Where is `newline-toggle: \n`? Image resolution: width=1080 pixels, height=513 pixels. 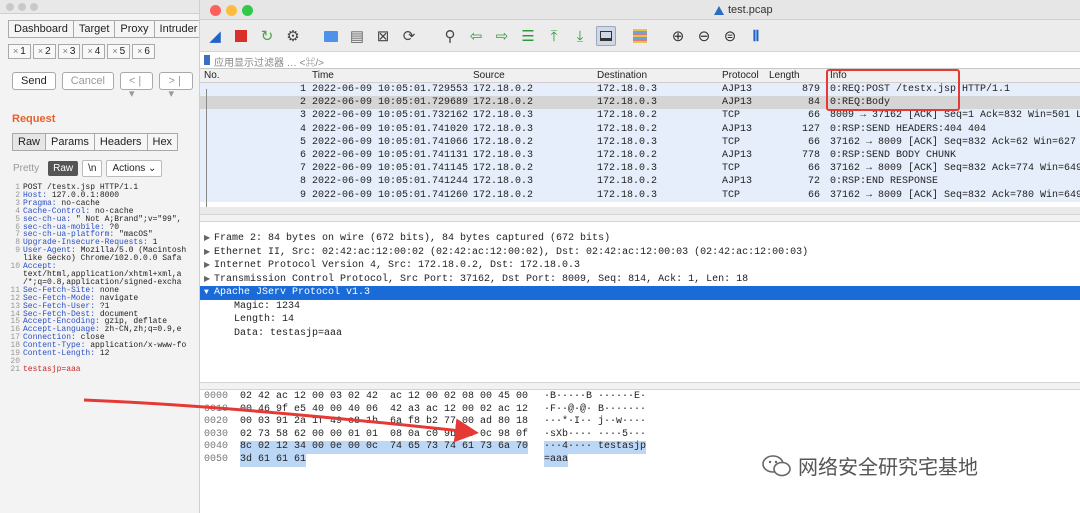 newline-toggle: \n is located at coordinates (92, 168).